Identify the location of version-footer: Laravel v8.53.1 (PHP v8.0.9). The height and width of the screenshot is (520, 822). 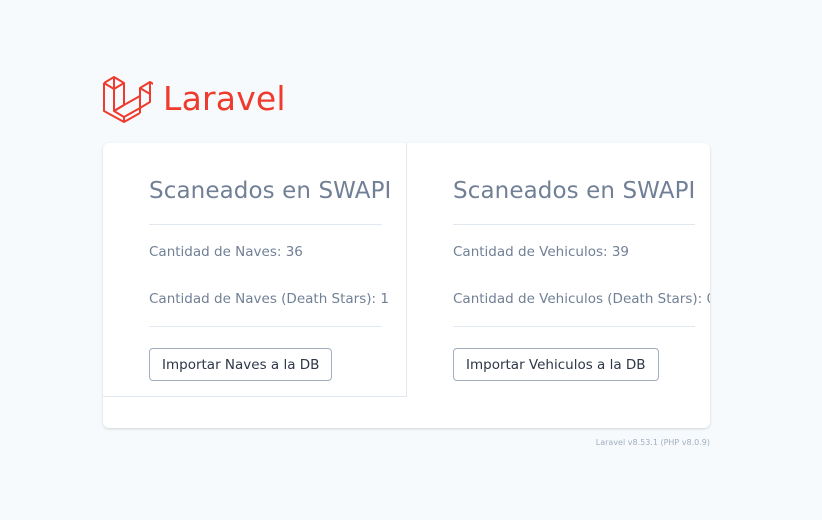
(652, 442).